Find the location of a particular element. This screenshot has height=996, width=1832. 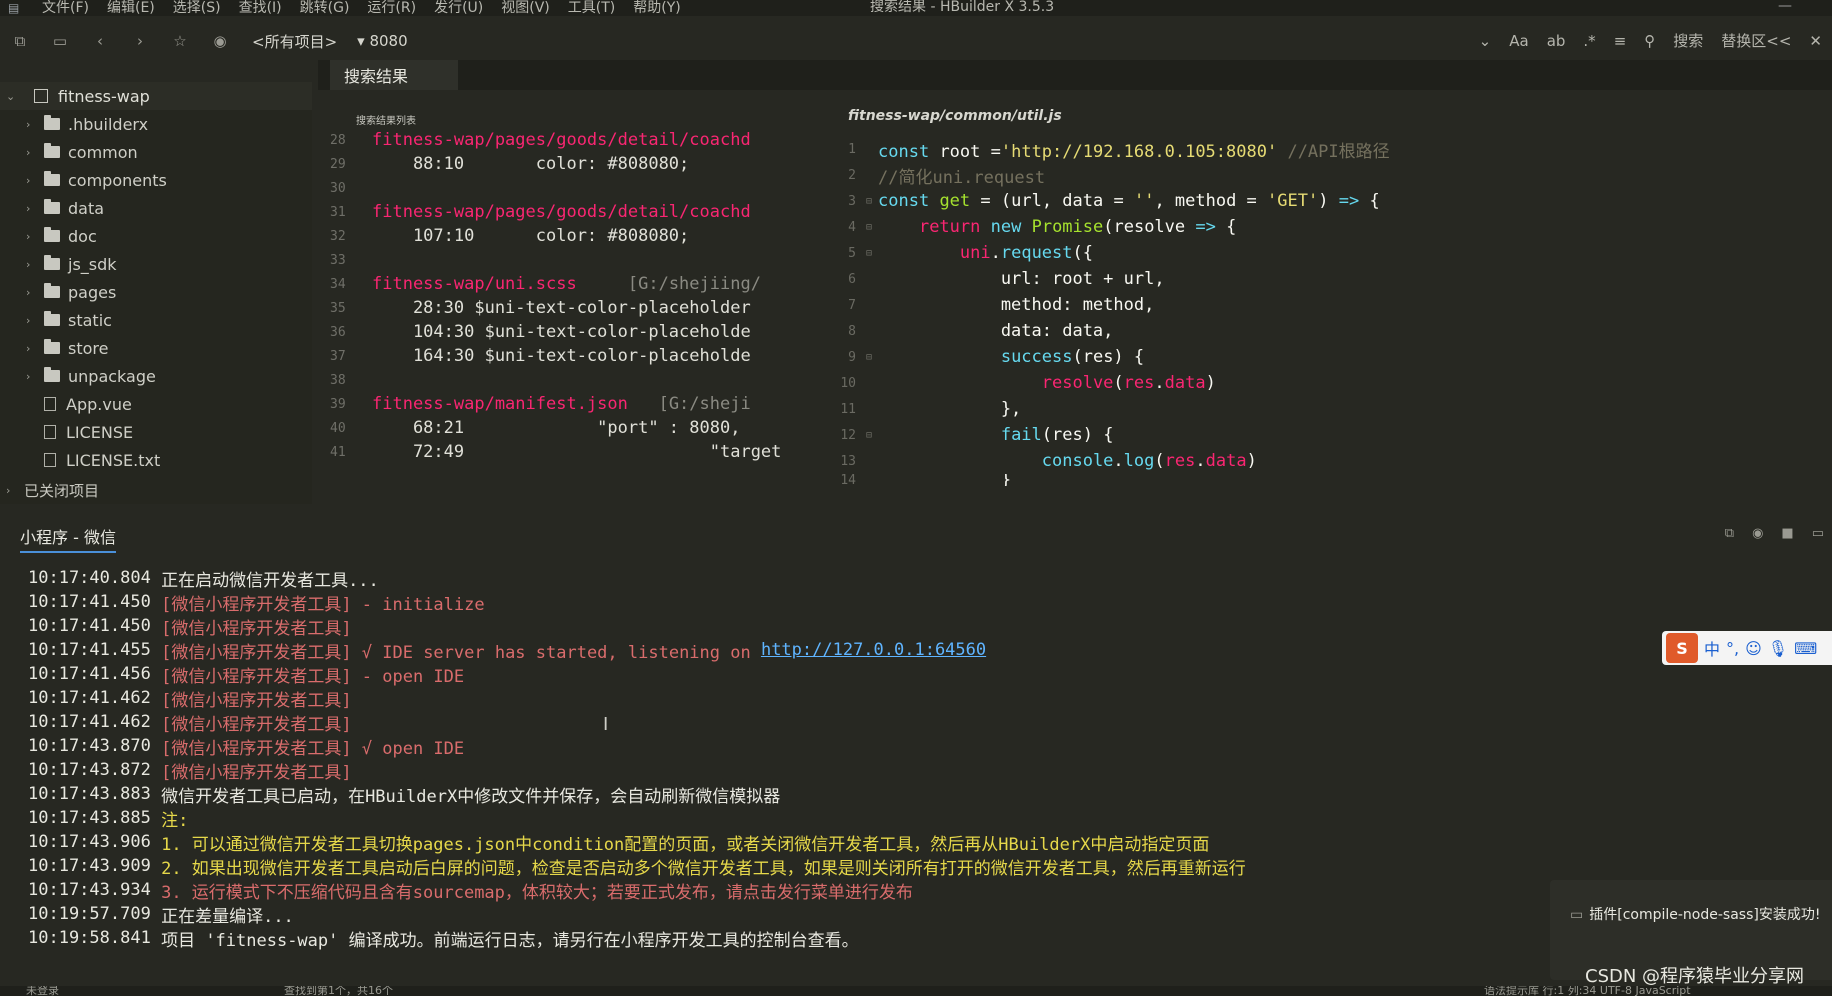

sidebar-item-components: › components is located at coordinates (156, 180).